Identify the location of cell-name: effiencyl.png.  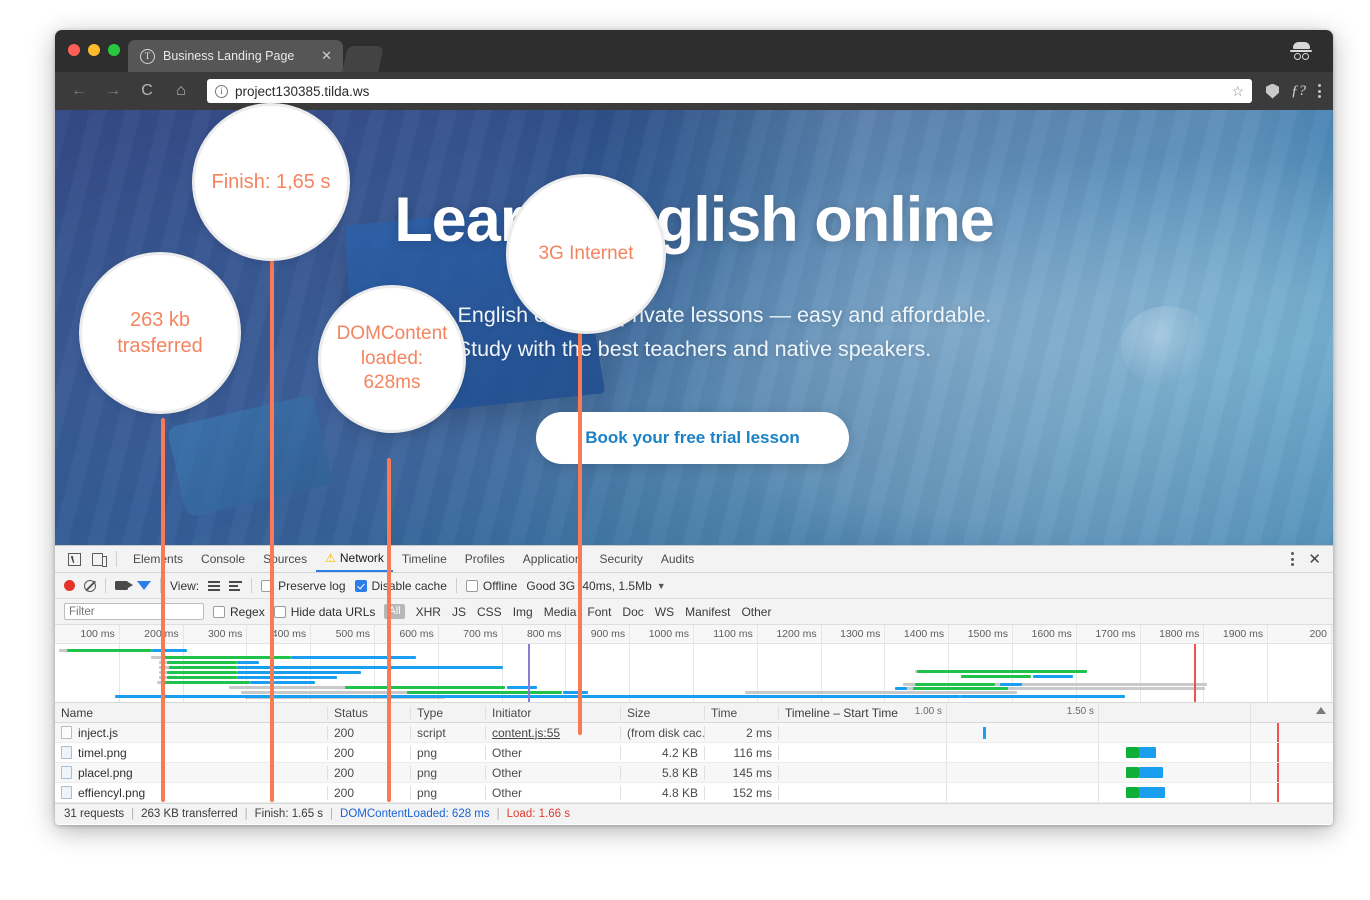
(191, 792).